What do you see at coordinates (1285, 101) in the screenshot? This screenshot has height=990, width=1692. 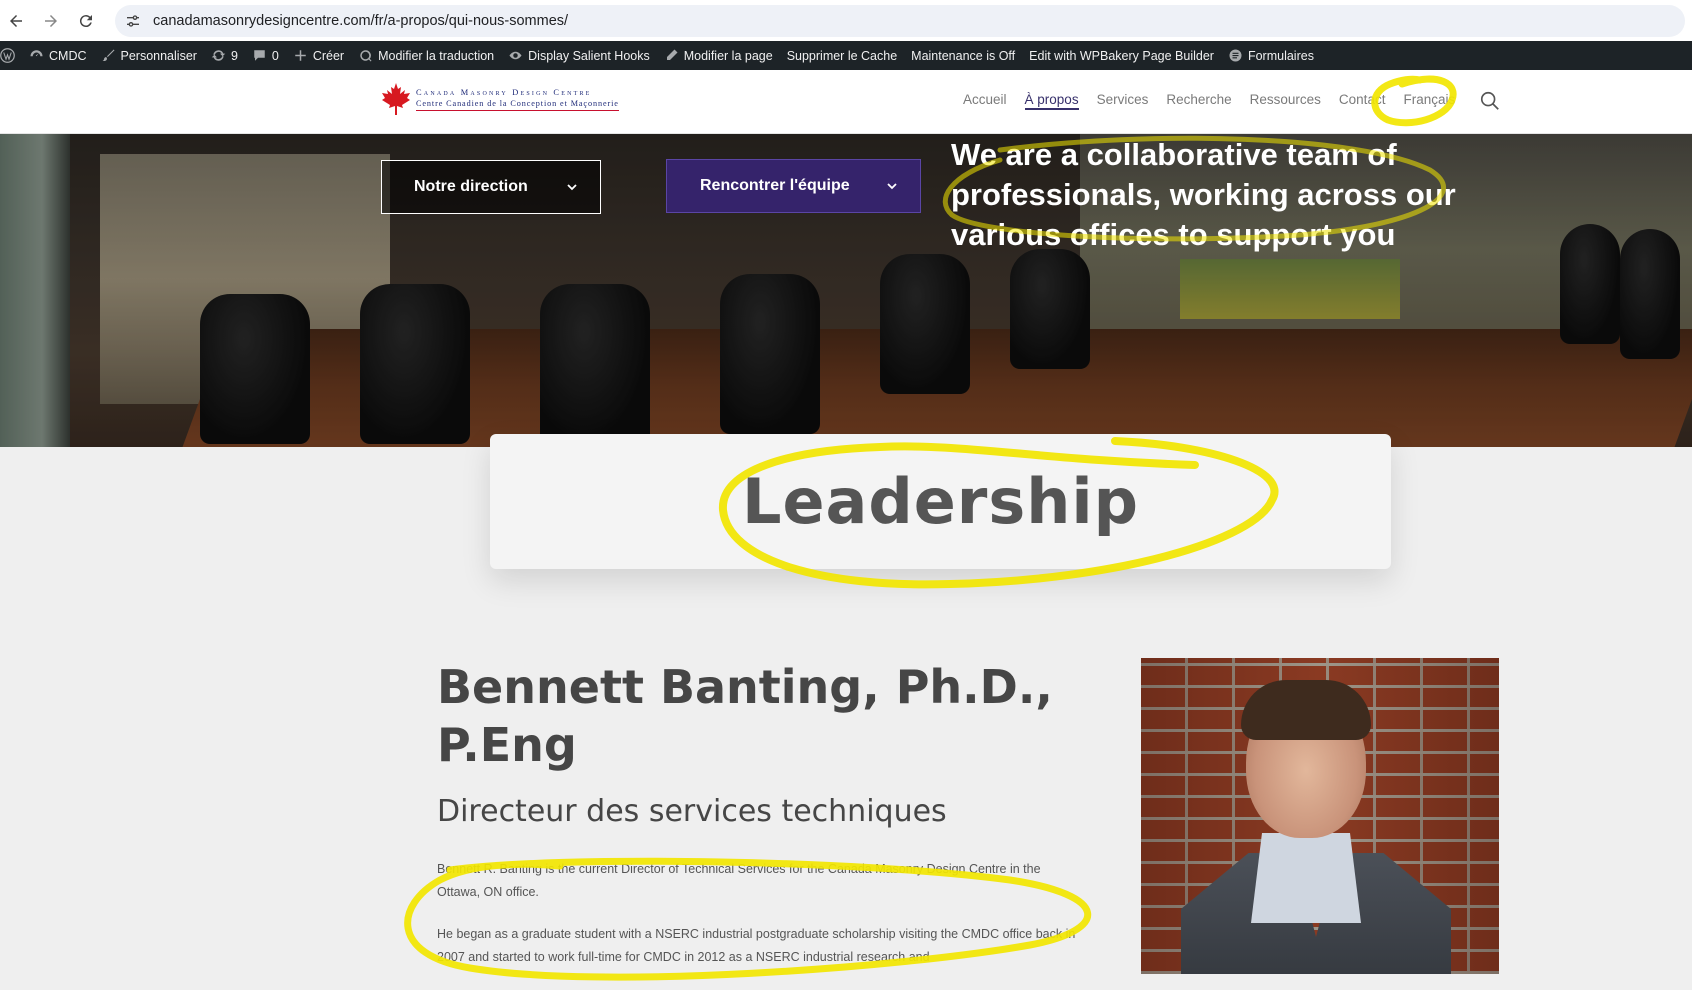 I see `nav-ressources: Ressources` at bounding box center [1285, 101].